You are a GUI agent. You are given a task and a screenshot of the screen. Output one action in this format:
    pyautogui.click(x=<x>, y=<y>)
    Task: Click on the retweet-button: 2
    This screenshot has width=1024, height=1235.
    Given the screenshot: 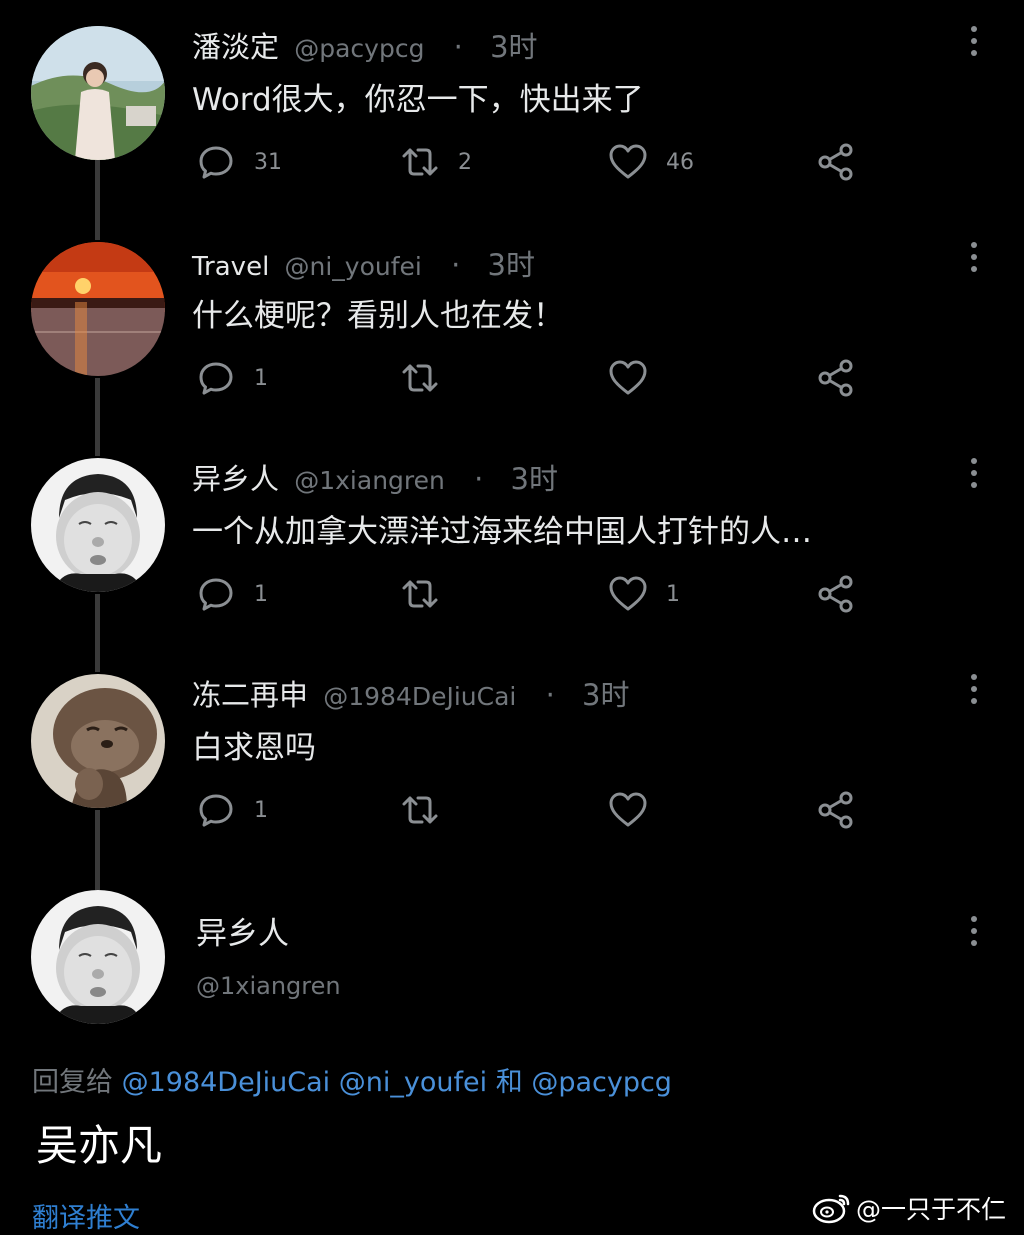 What is the action you would take?
    pyautogui.click(x=436, y=162)
    